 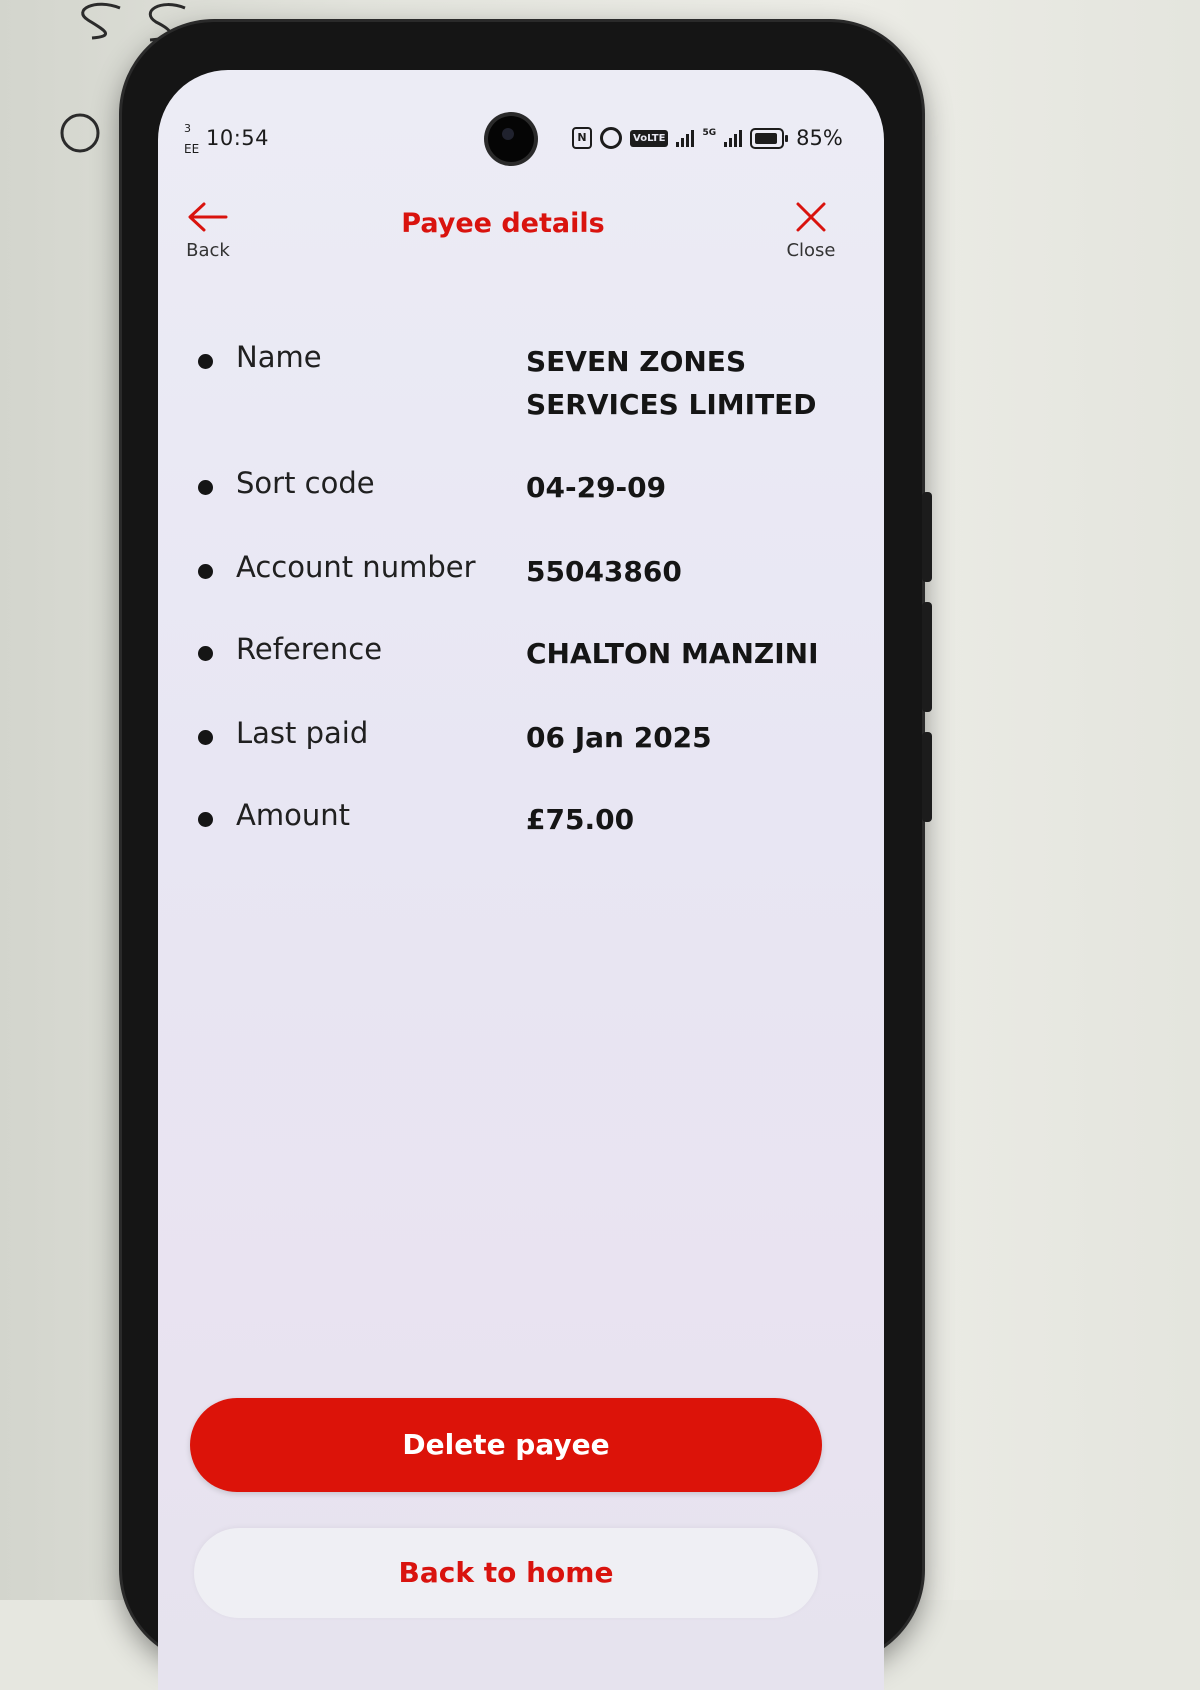 What do you see at coordinates (596, 487) in the screenshot?
I see `detail-value: 04-29-09` at bounding box center [596, 487].